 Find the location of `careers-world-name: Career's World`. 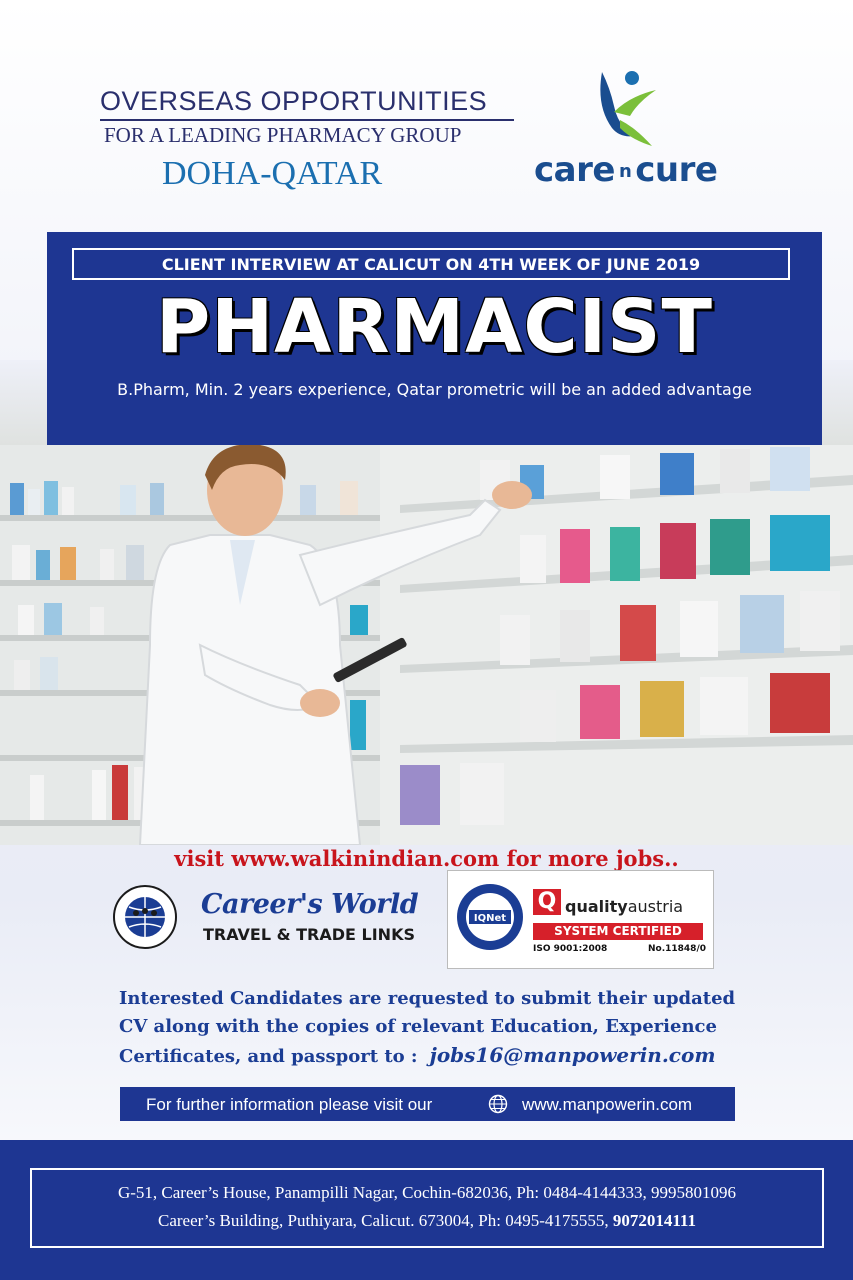

careers-world-name: Career's World is located at coordinates (310, 904).